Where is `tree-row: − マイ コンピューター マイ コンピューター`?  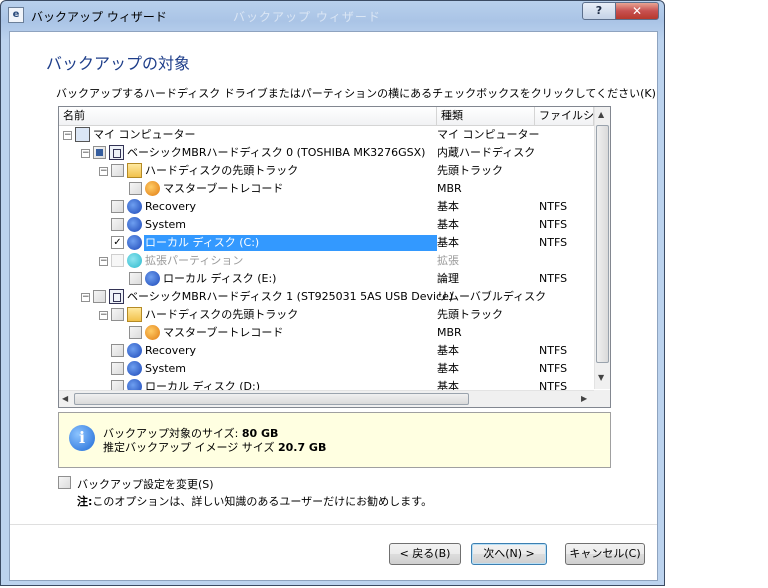
tree-row: − マイ コンピューター マイ コンピューター is located at coordinates (326, 135).